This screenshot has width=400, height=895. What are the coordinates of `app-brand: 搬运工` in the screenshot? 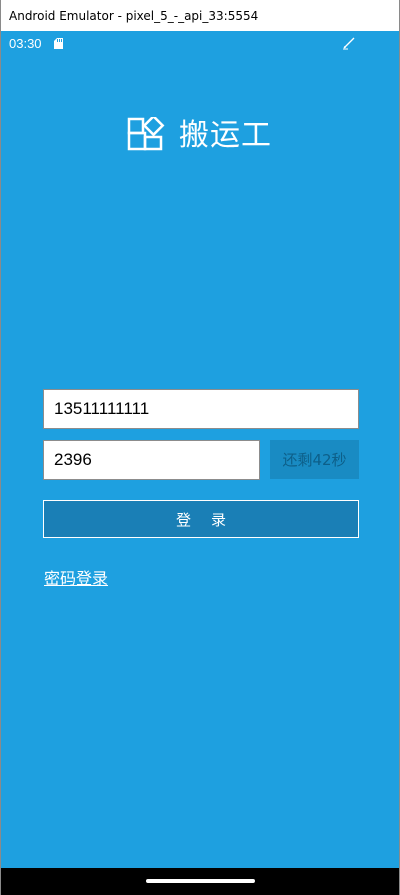 It's located at (199, 136).